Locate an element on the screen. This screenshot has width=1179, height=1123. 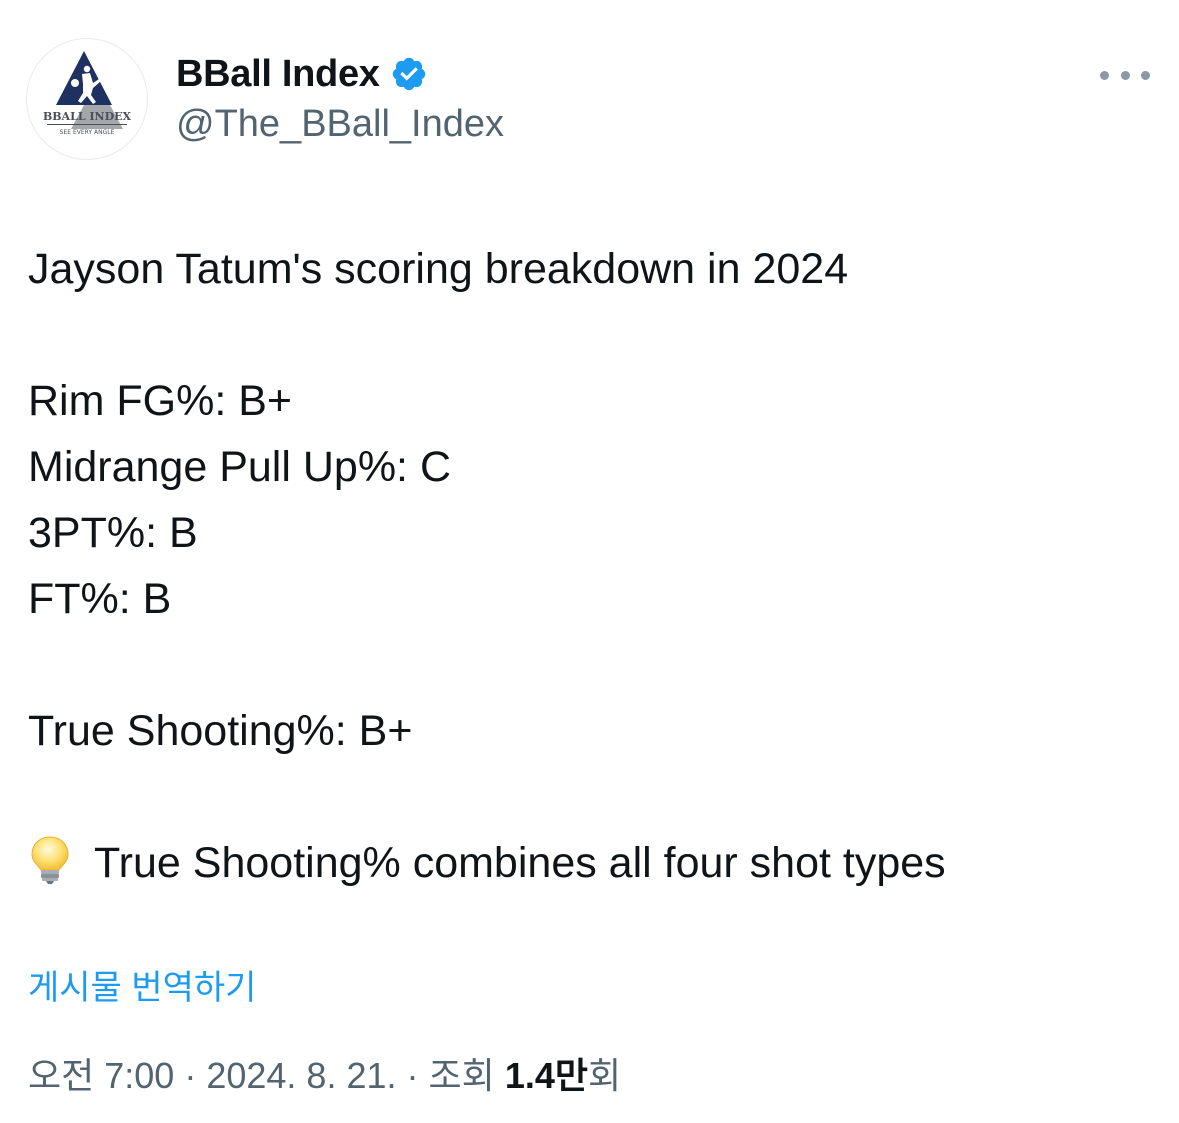
views-unit: 만 is located at coordinates (571, 1075).